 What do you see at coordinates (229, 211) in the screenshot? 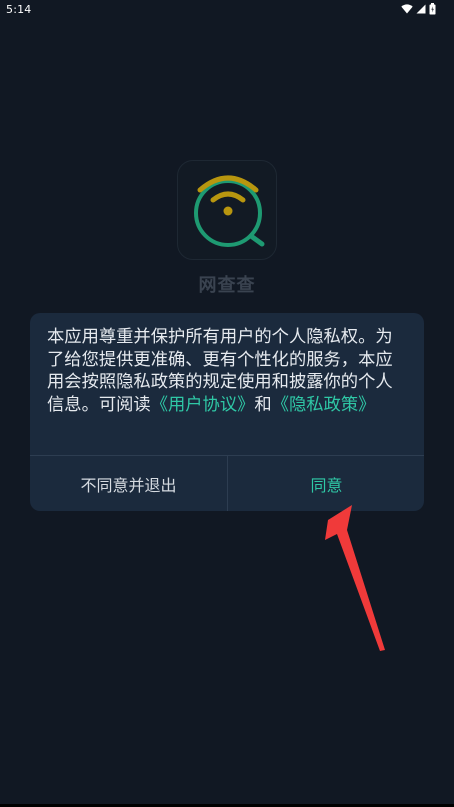
I see `wifi-search-icon` at bounding box center [229, 211].